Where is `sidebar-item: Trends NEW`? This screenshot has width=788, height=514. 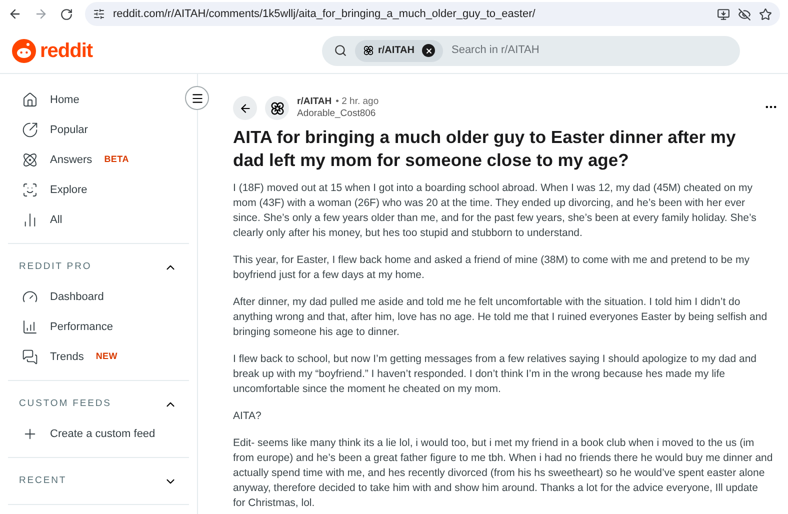
sidebar-item: Trends NEW is located at coordinates (98, 357).